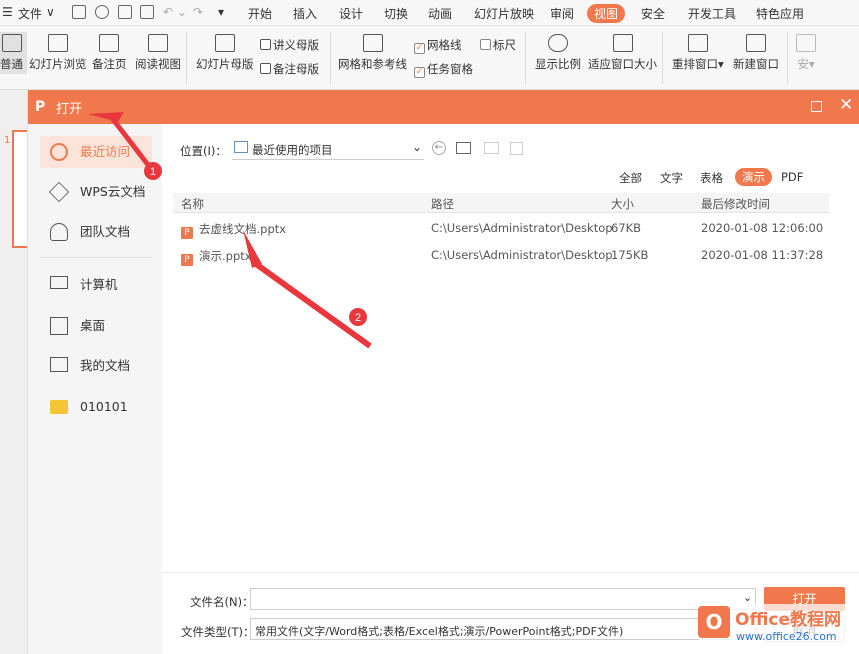 The height and width of the screenshot is (654, 859). What do you see at coordinates (230, 230) in the screenshot?
I see `annotation-overlay: 1 2` at bounding box center [230, 230].